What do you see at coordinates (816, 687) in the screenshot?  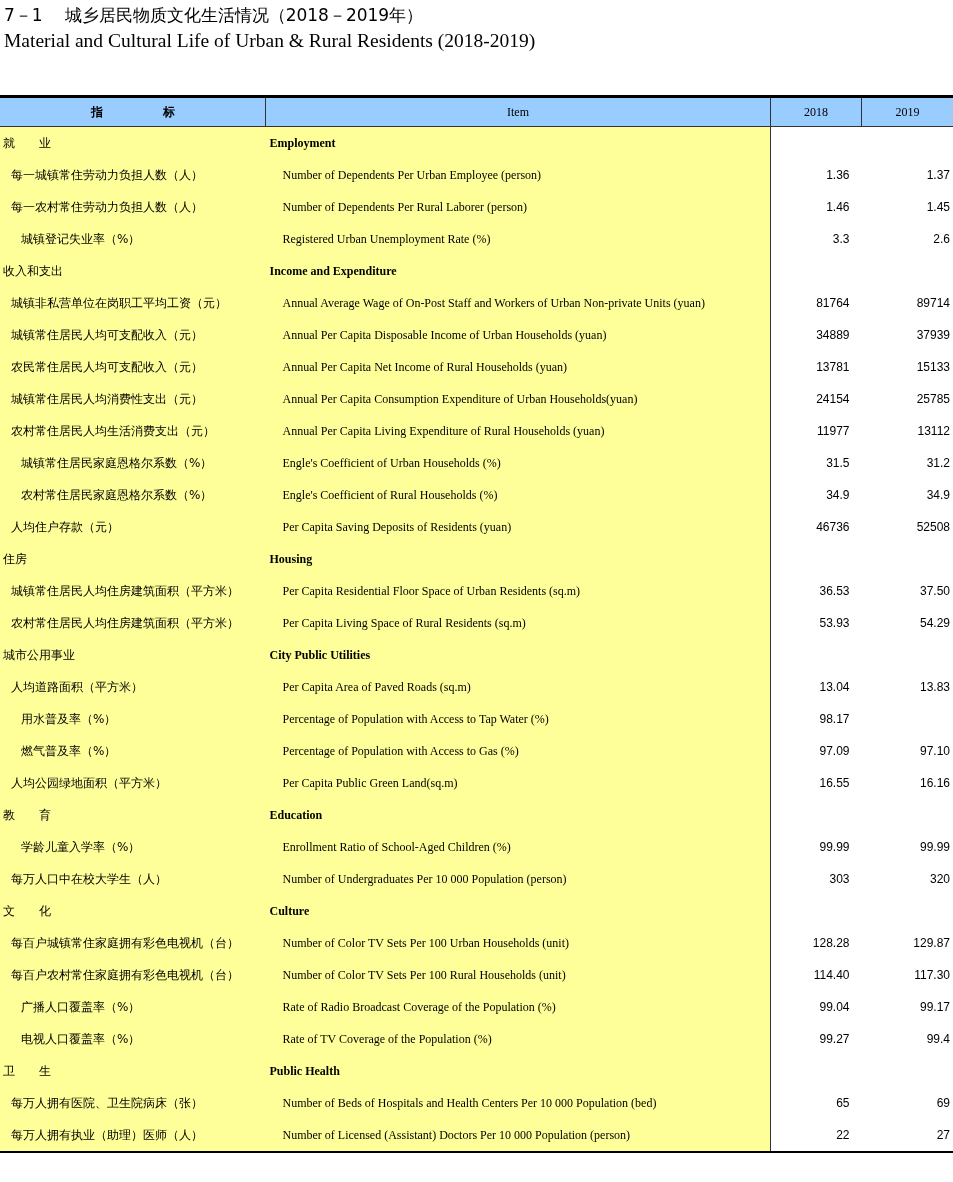 I see `table-cell: 13.04` at bounding box center [816, 687].